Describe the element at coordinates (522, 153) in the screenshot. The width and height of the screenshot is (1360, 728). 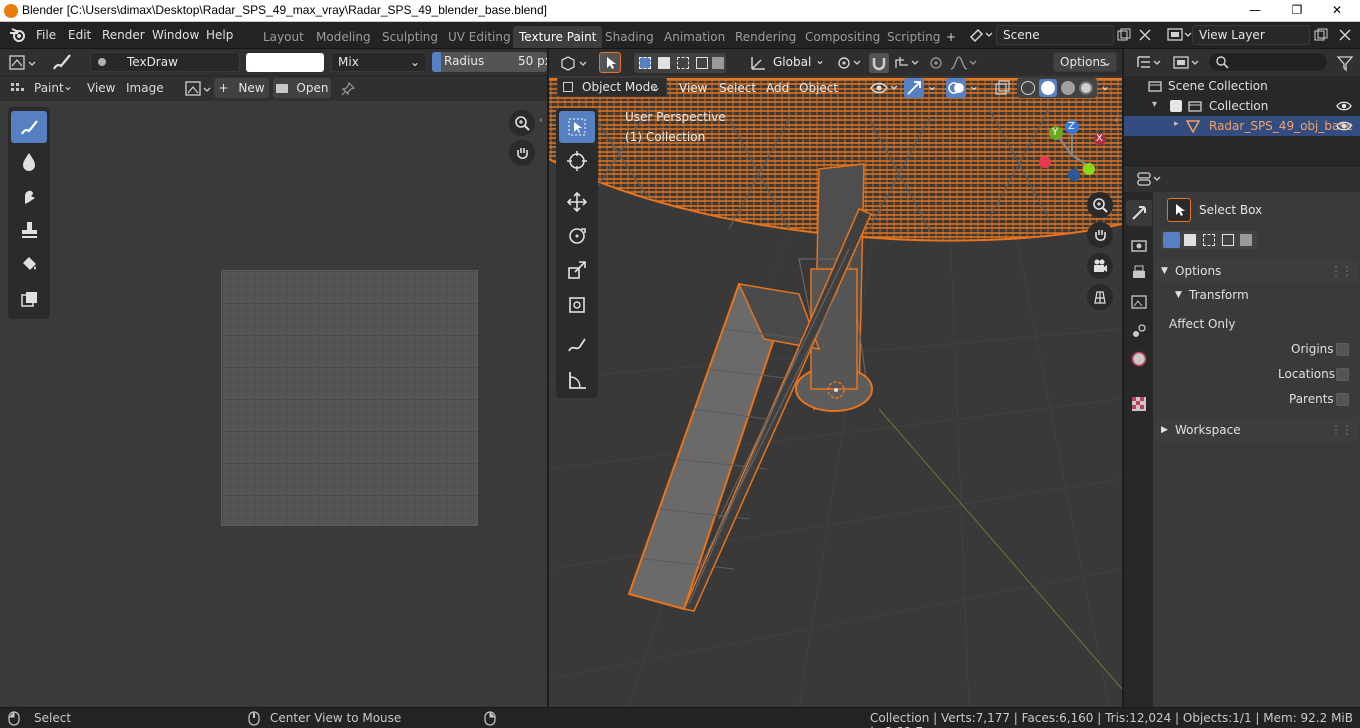
I see `pan-hand-icon` at that location.